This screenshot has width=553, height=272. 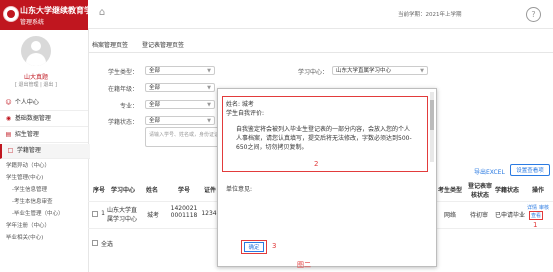 What do you see at coordinates (110, 44) in the screenshot?
I see `tab-archive: 档案管理页签` at bounding box center [110, 44].